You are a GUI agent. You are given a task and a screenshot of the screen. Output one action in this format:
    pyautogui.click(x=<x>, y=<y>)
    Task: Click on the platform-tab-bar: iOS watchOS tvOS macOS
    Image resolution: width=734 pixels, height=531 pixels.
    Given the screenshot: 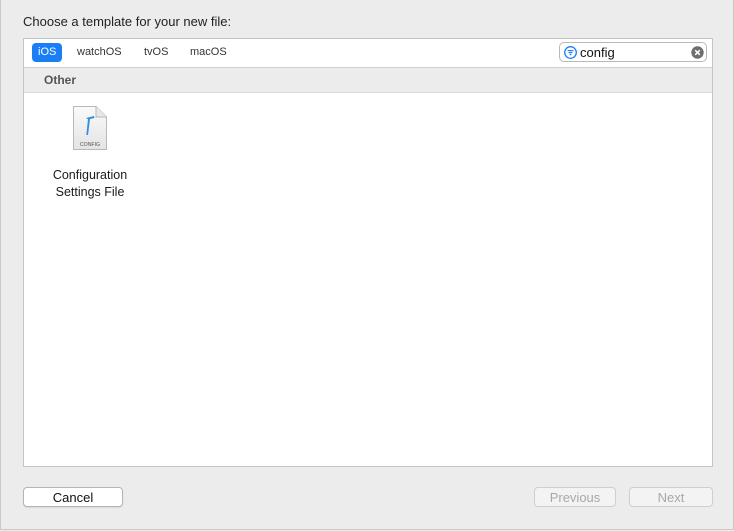 What is the action you would take?
    pyautogui.click(x=368, y=53)
    